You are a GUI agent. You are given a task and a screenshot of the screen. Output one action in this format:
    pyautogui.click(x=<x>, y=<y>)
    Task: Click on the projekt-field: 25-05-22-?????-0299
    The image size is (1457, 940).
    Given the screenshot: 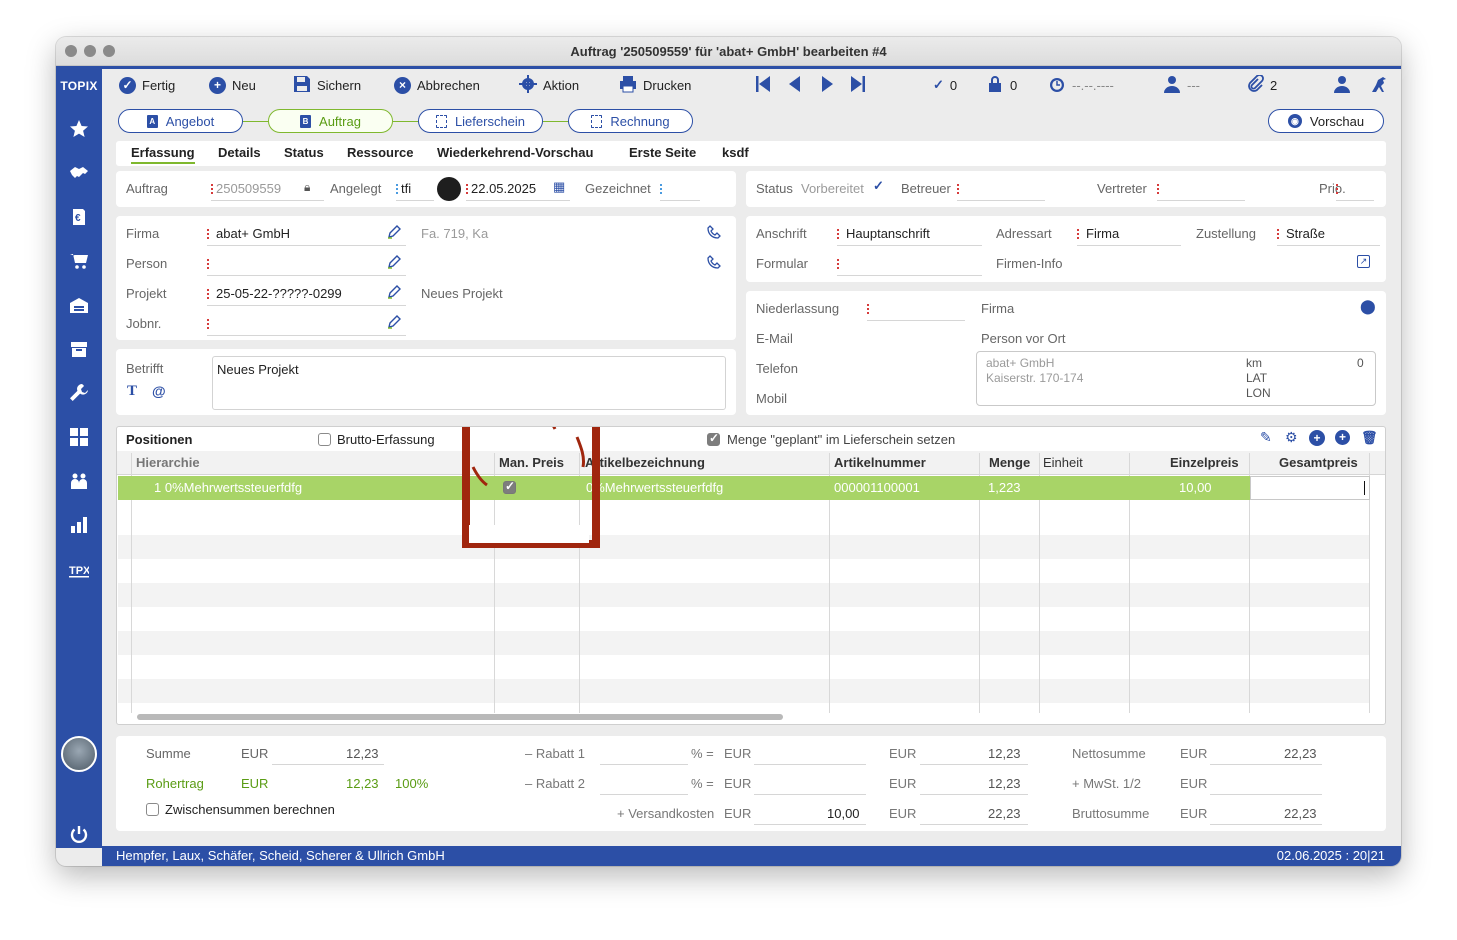 What is the action you would take?
    pyautogui.click(x=279, y=293)
    